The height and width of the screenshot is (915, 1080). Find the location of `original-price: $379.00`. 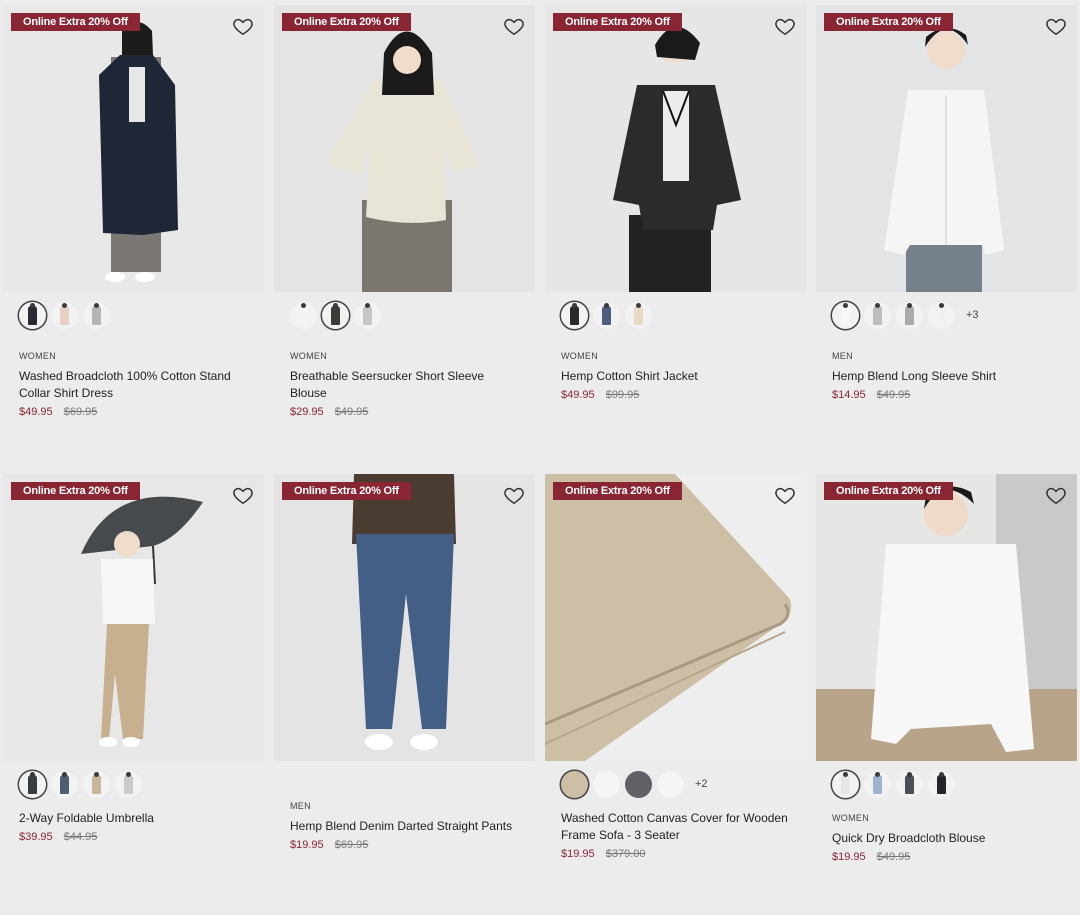

original-price: $379.00 is located at coordinates (625, 854).